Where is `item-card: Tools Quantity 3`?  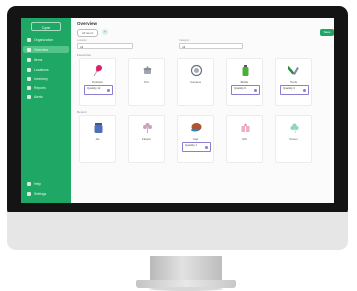
item-card: Tools Quantity 3 is located at coordinates (293, 82).